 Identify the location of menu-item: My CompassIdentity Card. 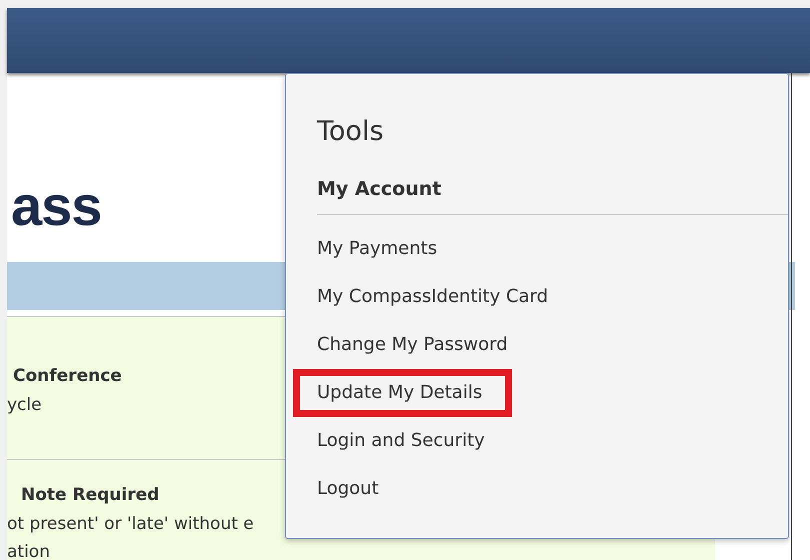
(417, 297).